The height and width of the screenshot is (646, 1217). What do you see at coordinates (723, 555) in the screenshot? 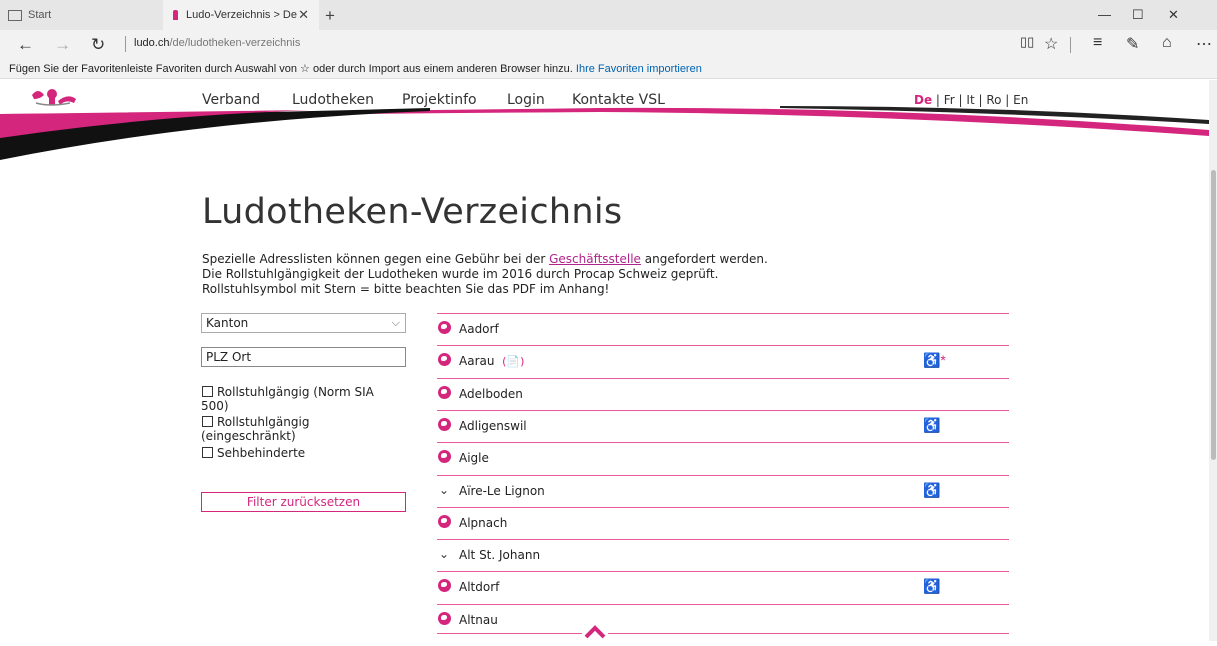
I see `list-item: ⌄ Alt St. Johann` at bounding box center [723, 555].